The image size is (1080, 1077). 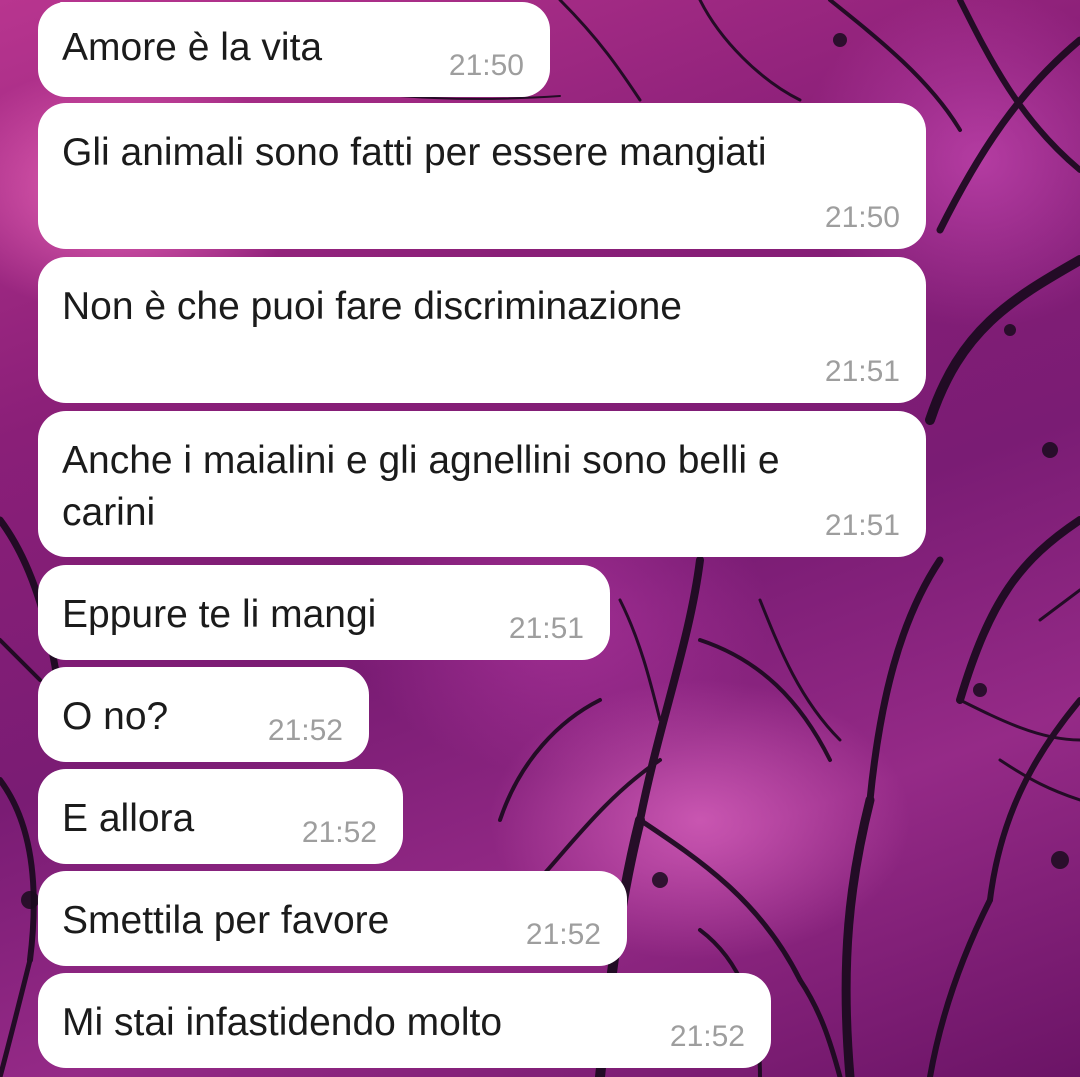 What do you see at coordinates (282, 1022) in the screenshot?
I see `message-text: Mi stai infastidendo molto` at bounding box center [282, 1022].